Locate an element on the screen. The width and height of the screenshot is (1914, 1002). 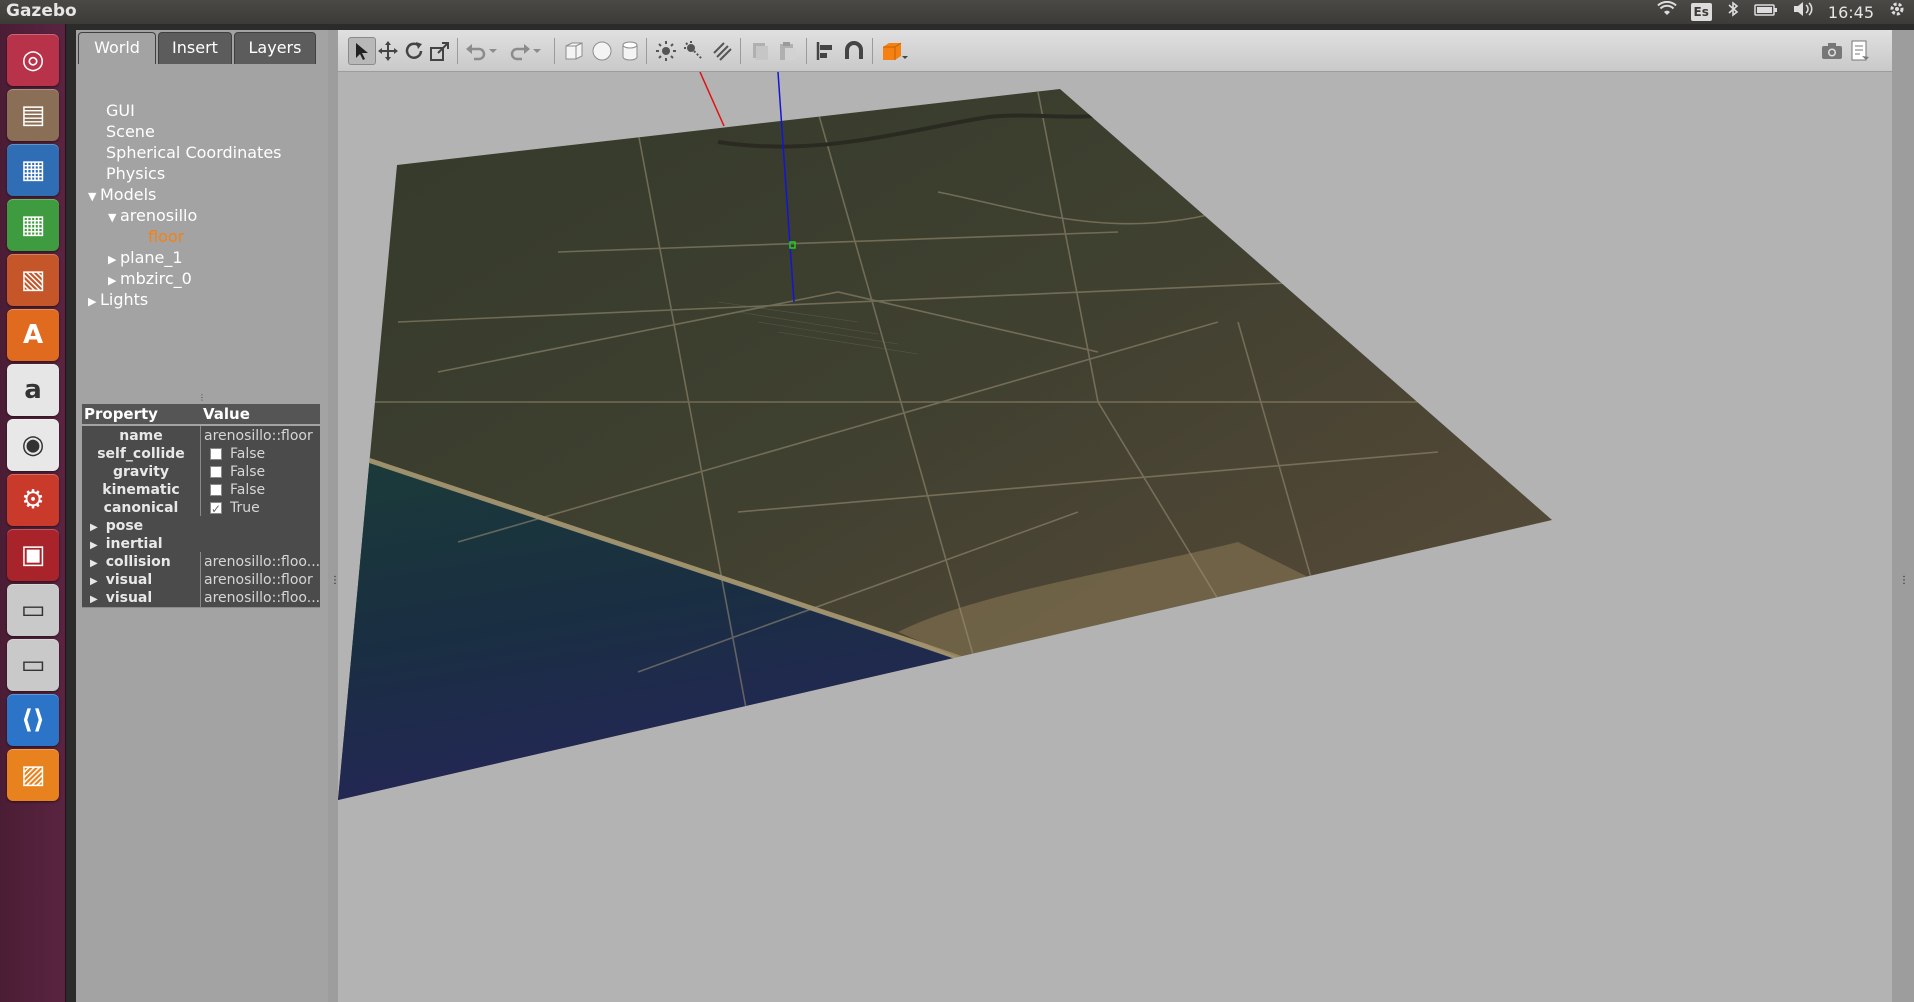
gear-icon is located at coordinates (1897, 12).